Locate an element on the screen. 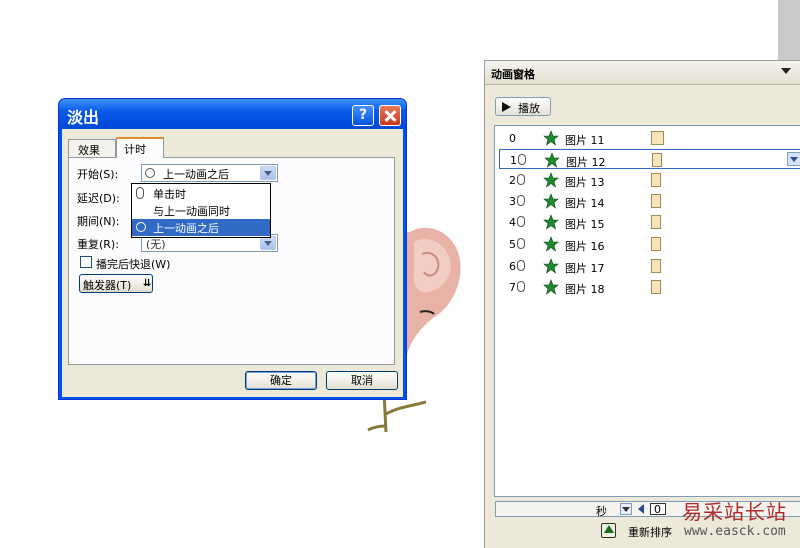 Image resolution: width=800 pixels, height=548 pixels. tab-timing: 计时 is located at coordinates (140, 147).